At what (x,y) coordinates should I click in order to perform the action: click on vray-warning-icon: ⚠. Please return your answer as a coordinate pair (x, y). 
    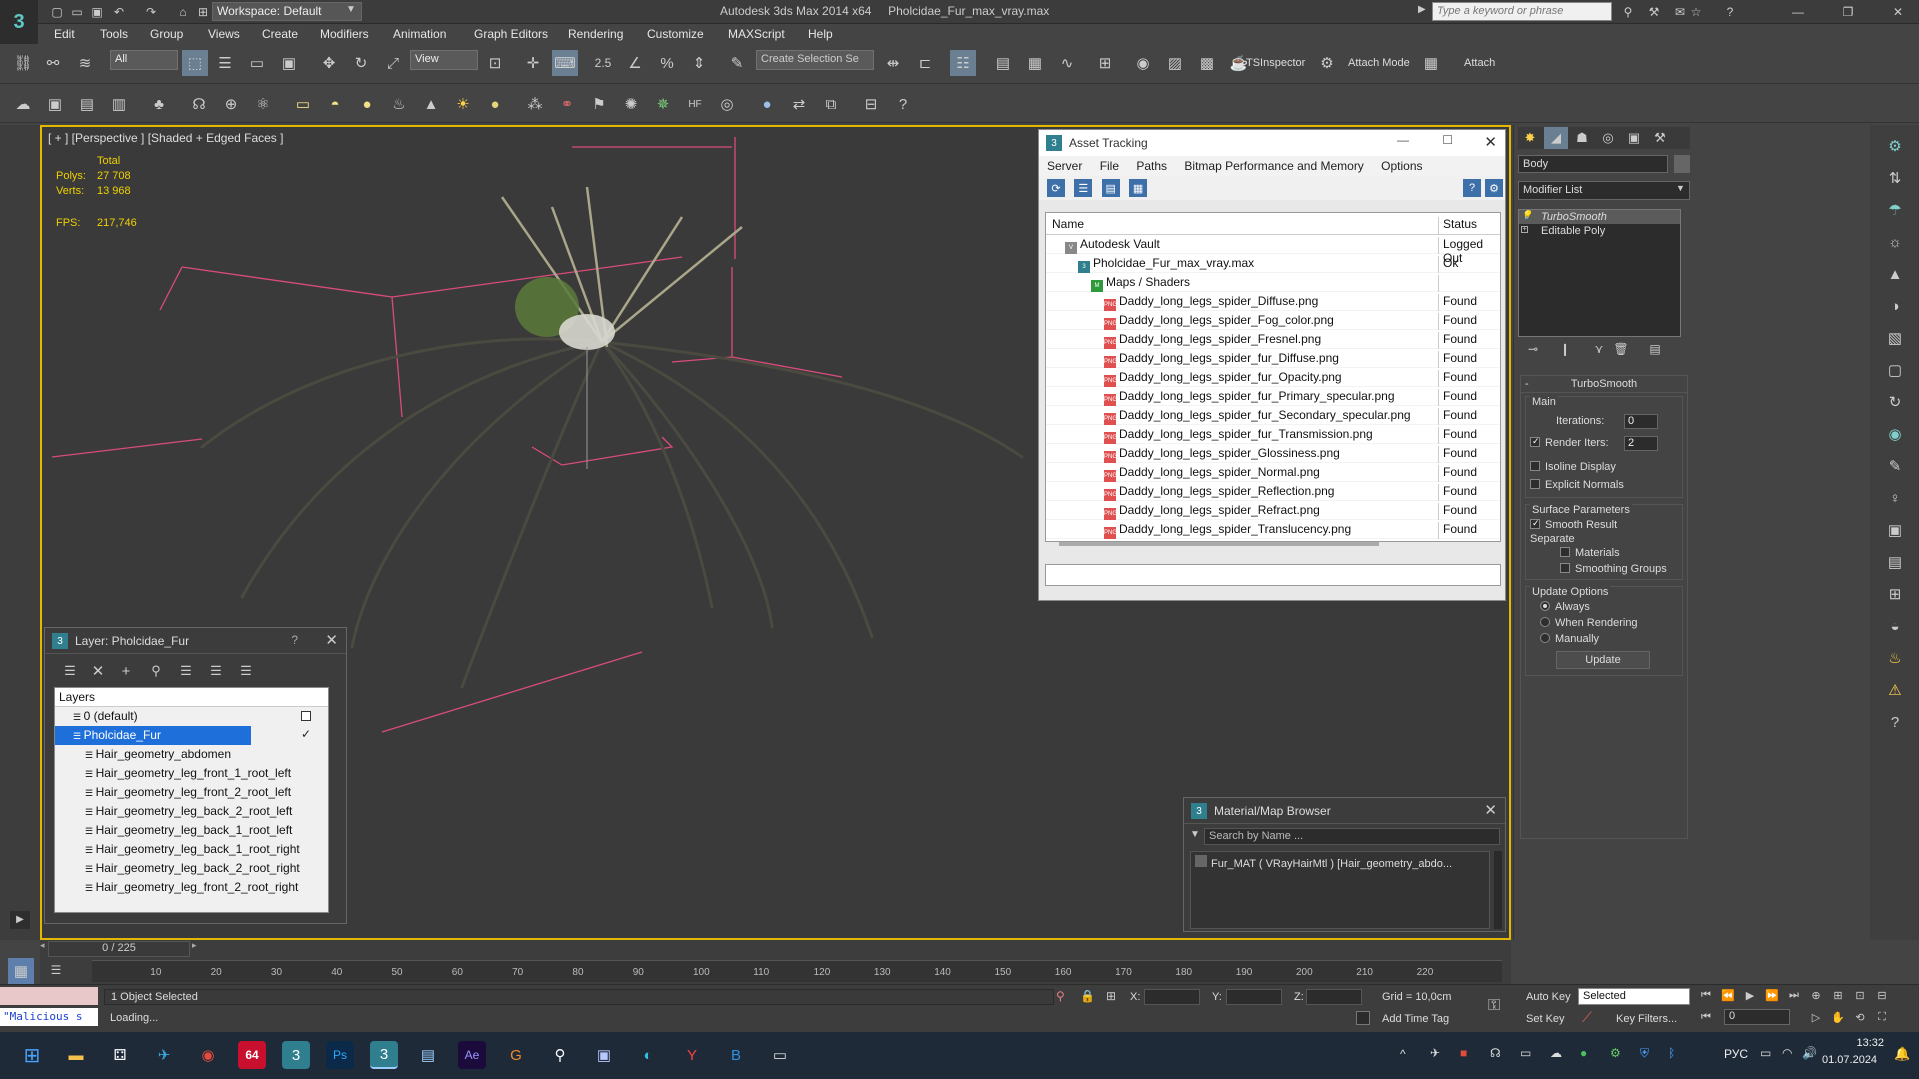
    Looking at the image, I should click on (1895, 690).